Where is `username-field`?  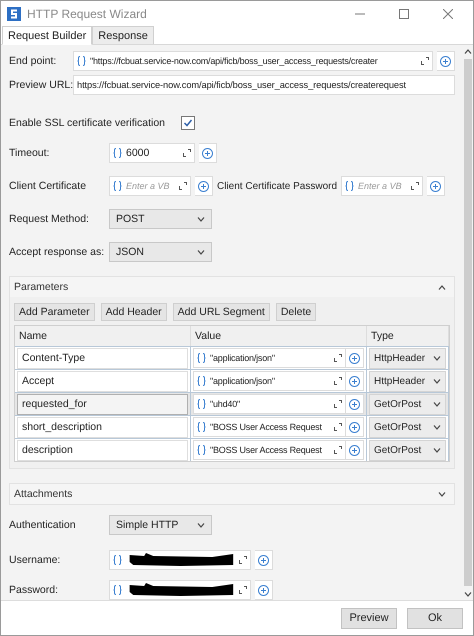
username-field is located at coordinates (180, 560).